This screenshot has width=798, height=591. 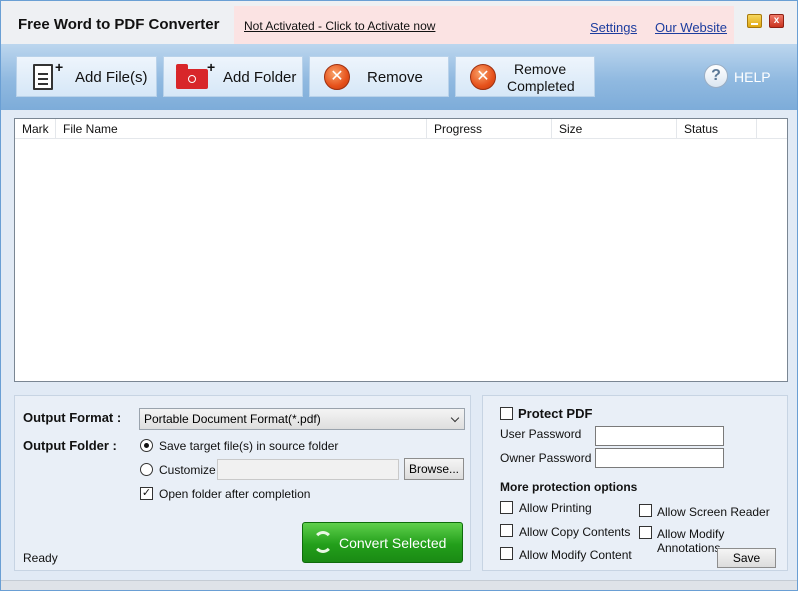 What do you see at coordinates (111, 77) in the screenshot?
I see `add-files-label: Add File(s)` at bounding box center [111, 77].